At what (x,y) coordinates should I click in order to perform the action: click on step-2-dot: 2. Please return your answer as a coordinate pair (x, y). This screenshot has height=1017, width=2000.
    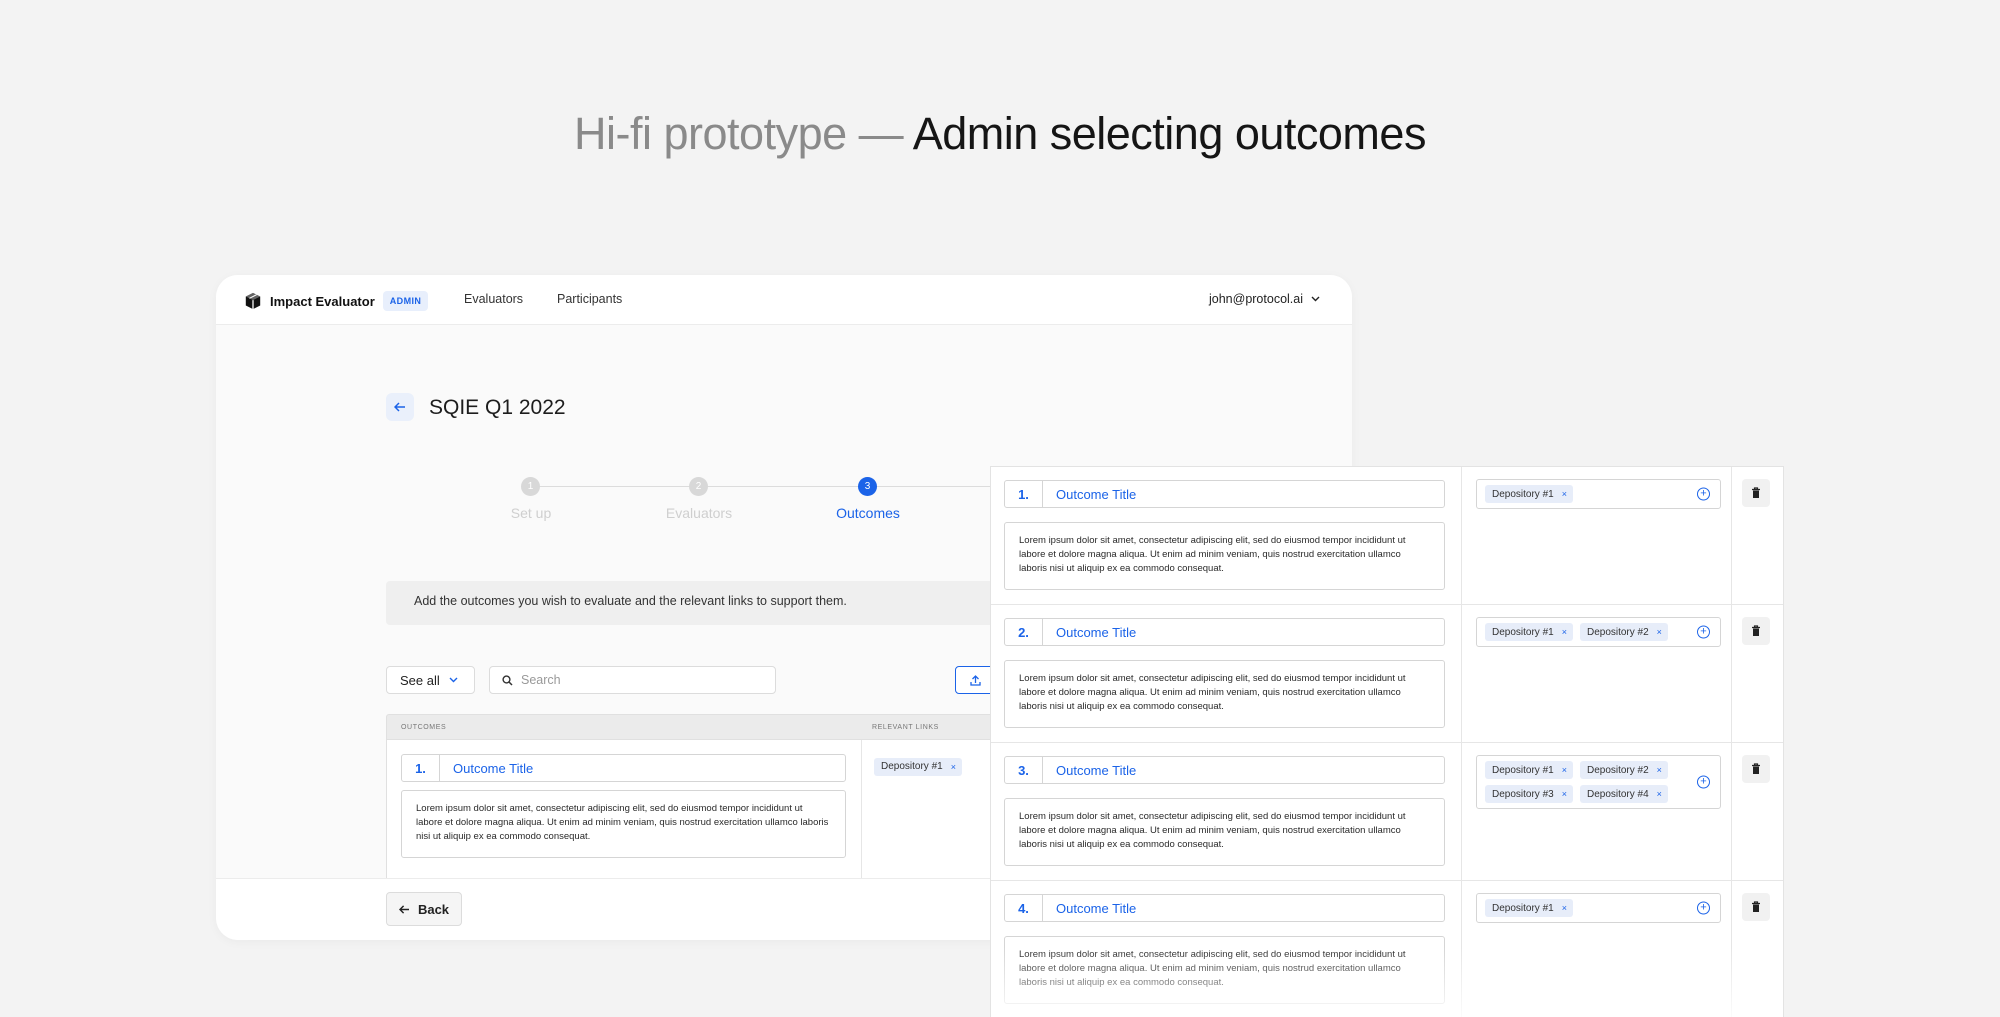
    Looking at the image, I should click on (698, 486).